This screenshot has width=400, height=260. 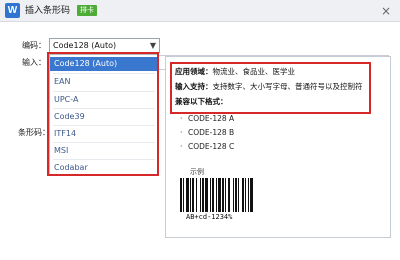 What do you see at coordinates (34, 132) in the screenshot?
I see `barcode-label: 条形码：` at bounding box center [34, 132].